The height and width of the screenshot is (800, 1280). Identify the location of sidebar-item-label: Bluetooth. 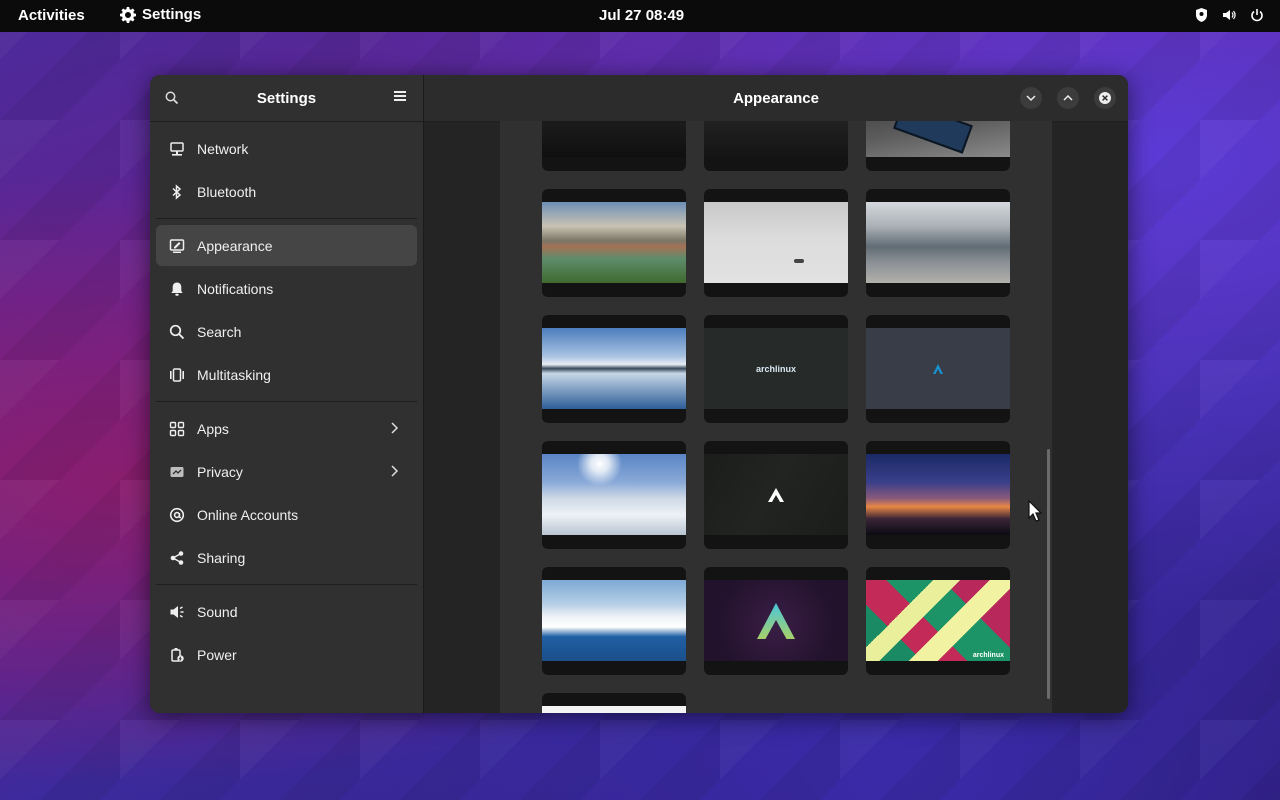
(227, 191).